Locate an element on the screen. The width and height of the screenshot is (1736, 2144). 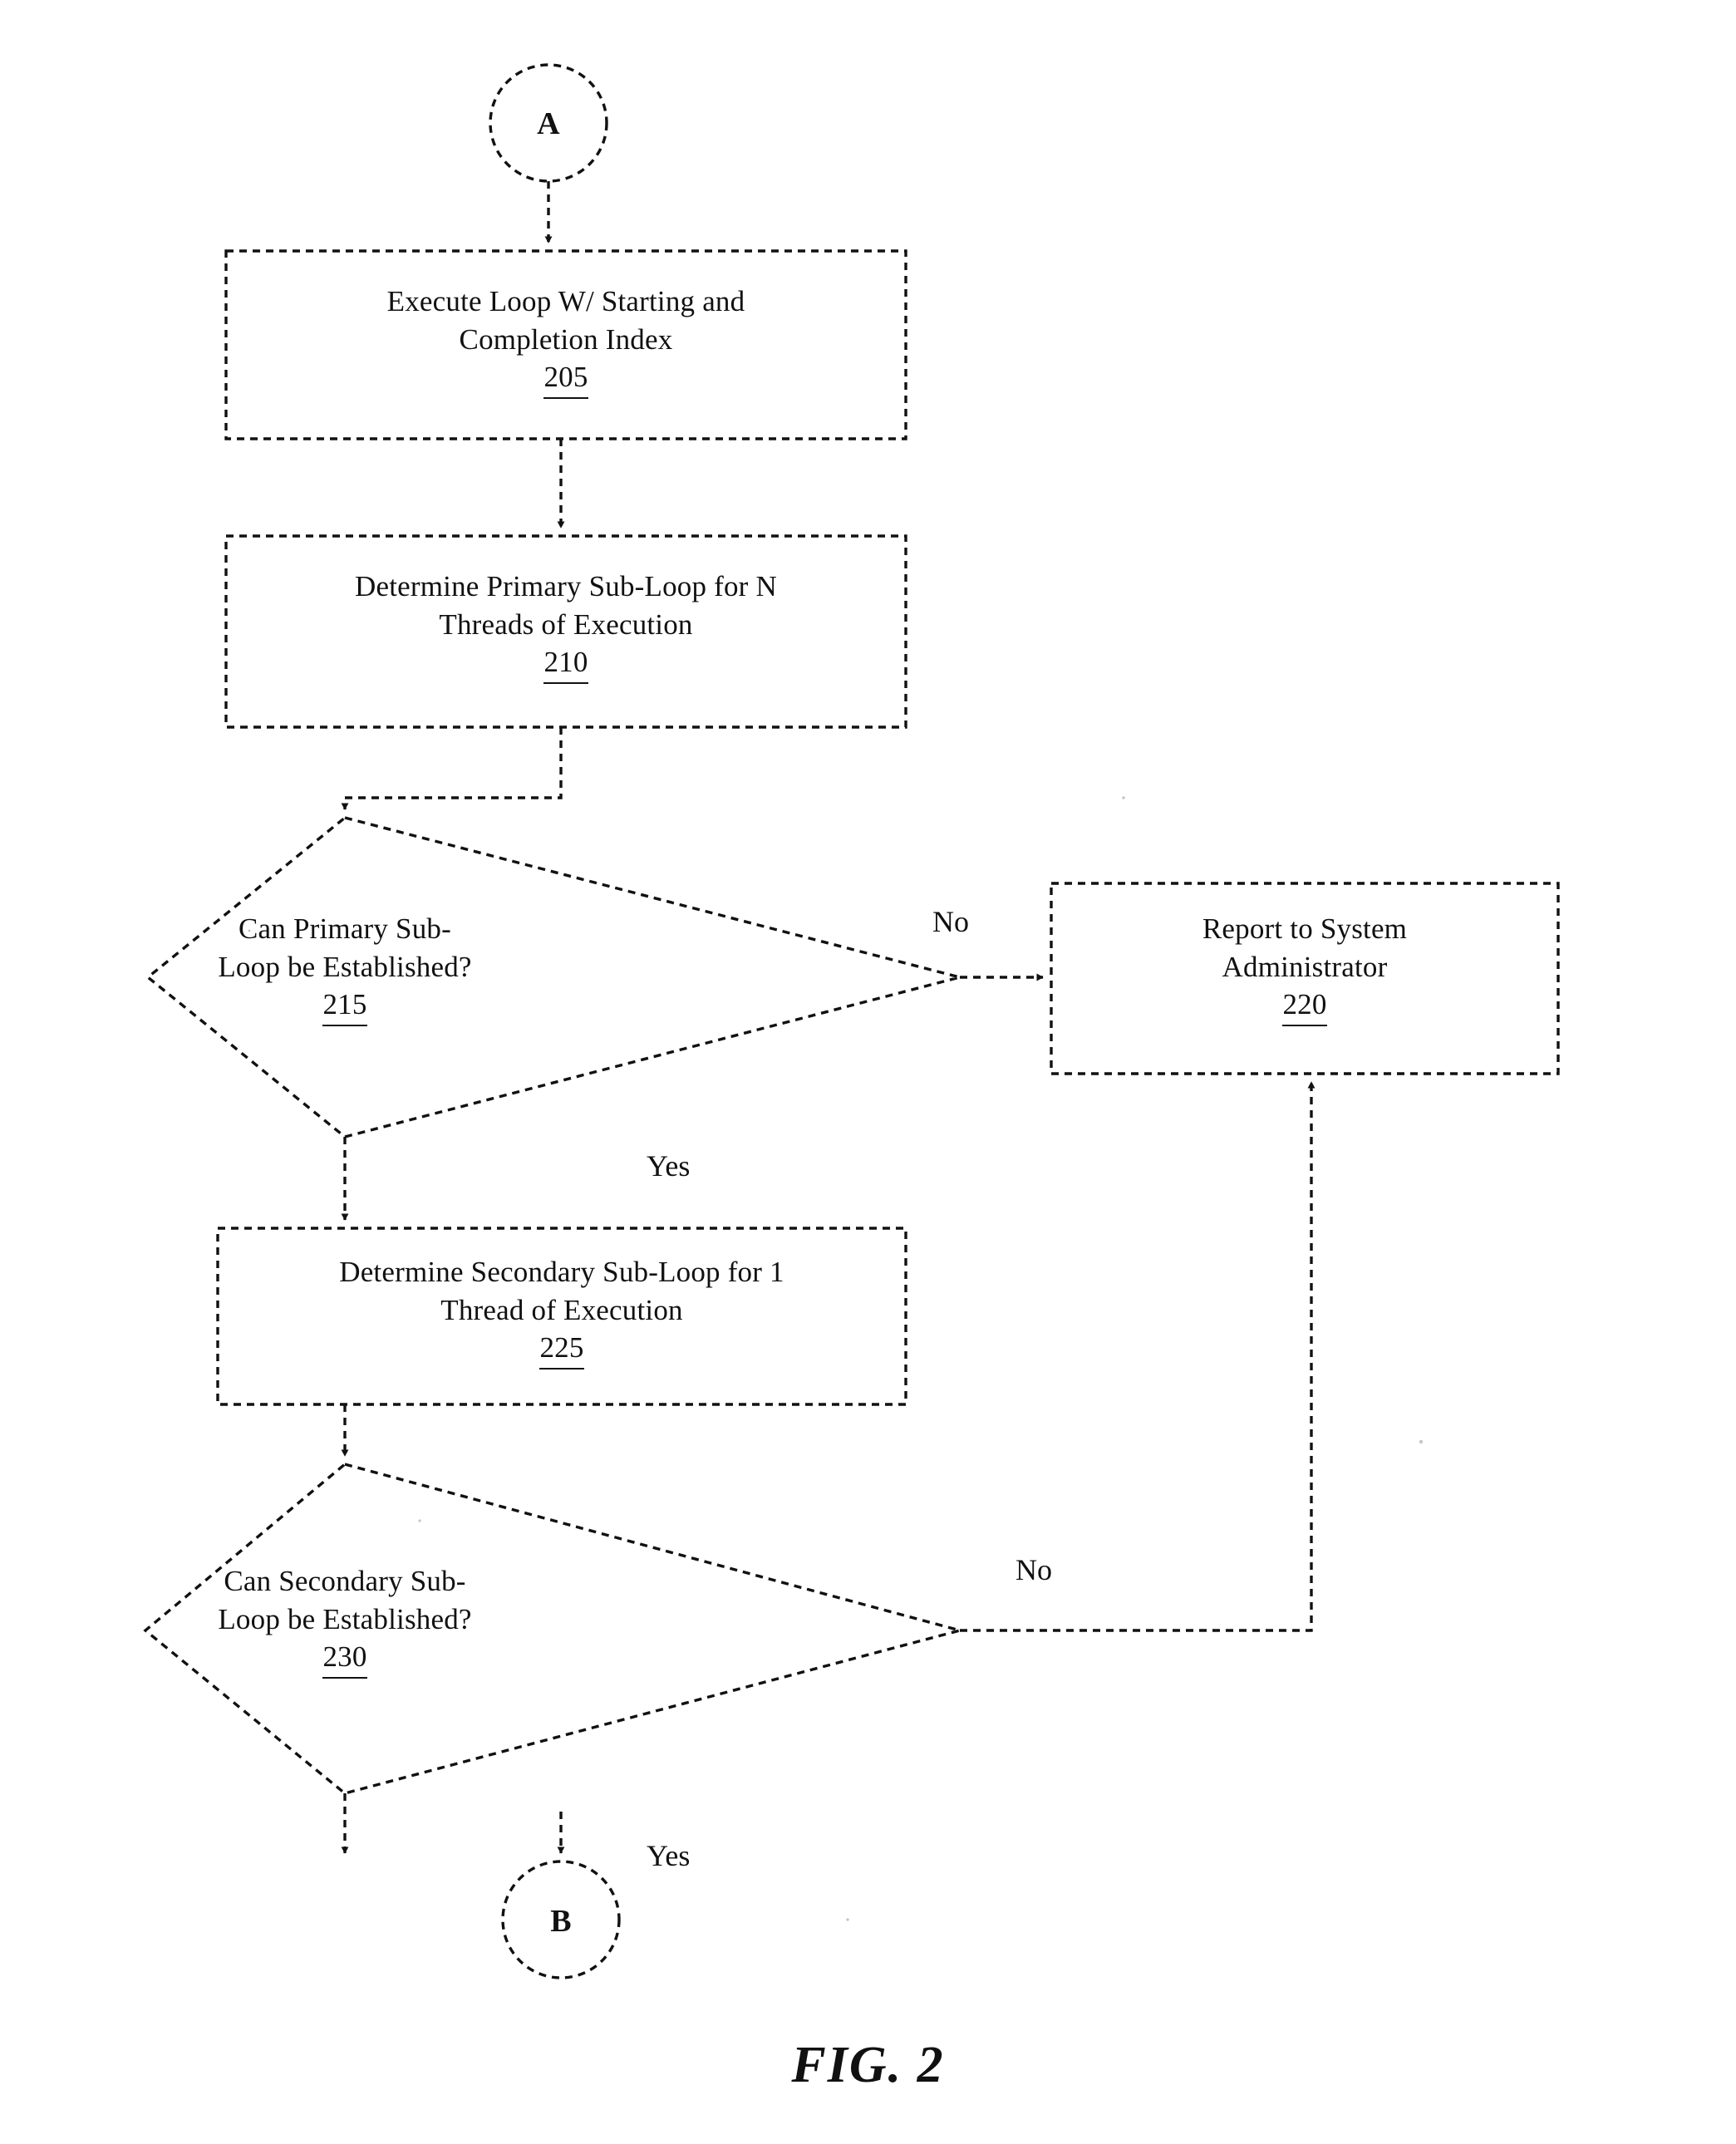
connector-circle-b is located at coordinates (561, 1920).